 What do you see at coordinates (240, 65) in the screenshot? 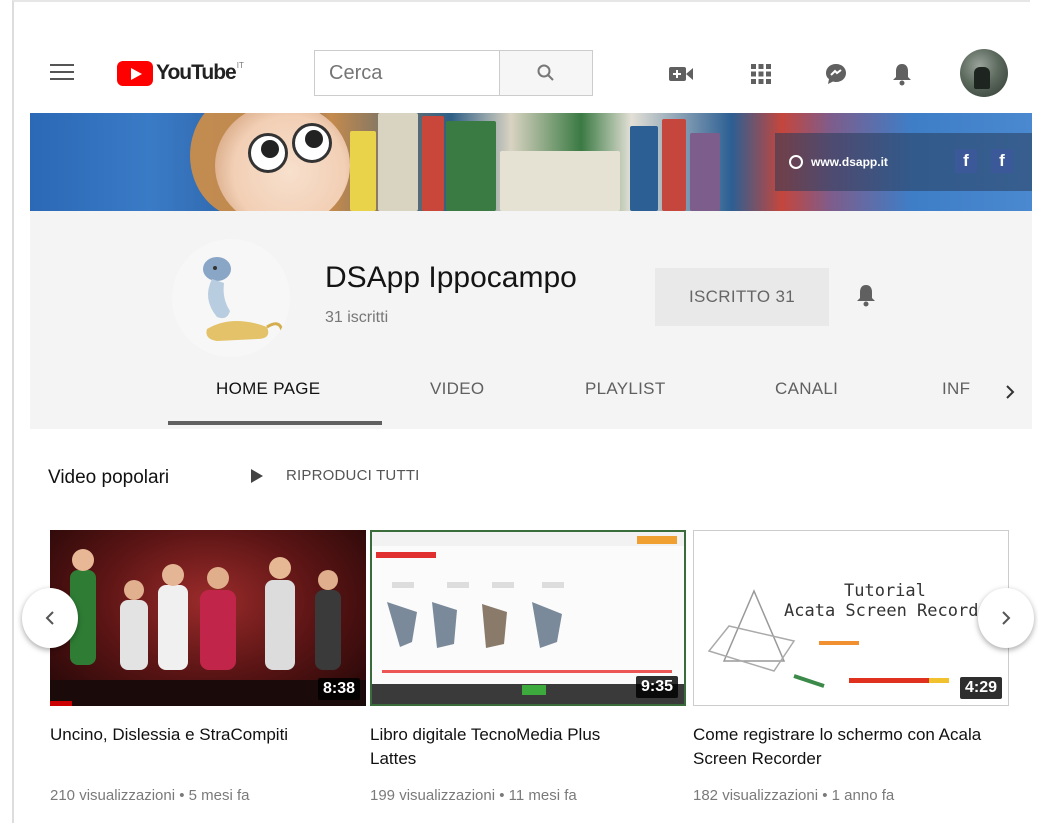
I see `logo-country-code: IT` at bounding box center [240, 65].